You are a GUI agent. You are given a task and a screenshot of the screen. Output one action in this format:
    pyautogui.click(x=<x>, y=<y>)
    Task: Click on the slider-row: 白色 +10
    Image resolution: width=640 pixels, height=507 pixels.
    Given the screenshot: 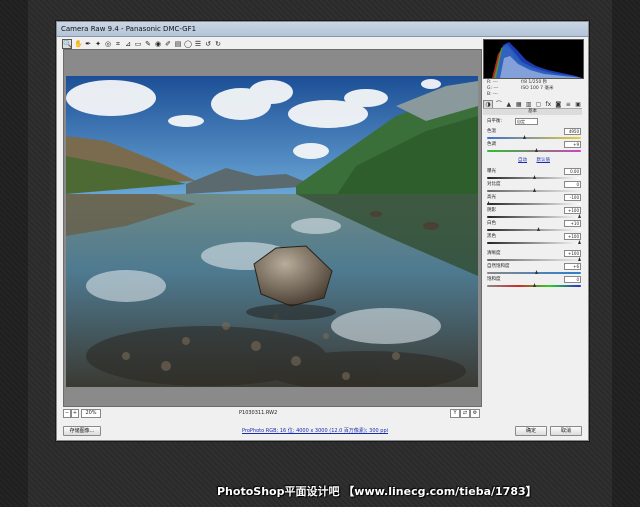 What is the action you would take?
    pyautogui.click(x=534, y=223)
    